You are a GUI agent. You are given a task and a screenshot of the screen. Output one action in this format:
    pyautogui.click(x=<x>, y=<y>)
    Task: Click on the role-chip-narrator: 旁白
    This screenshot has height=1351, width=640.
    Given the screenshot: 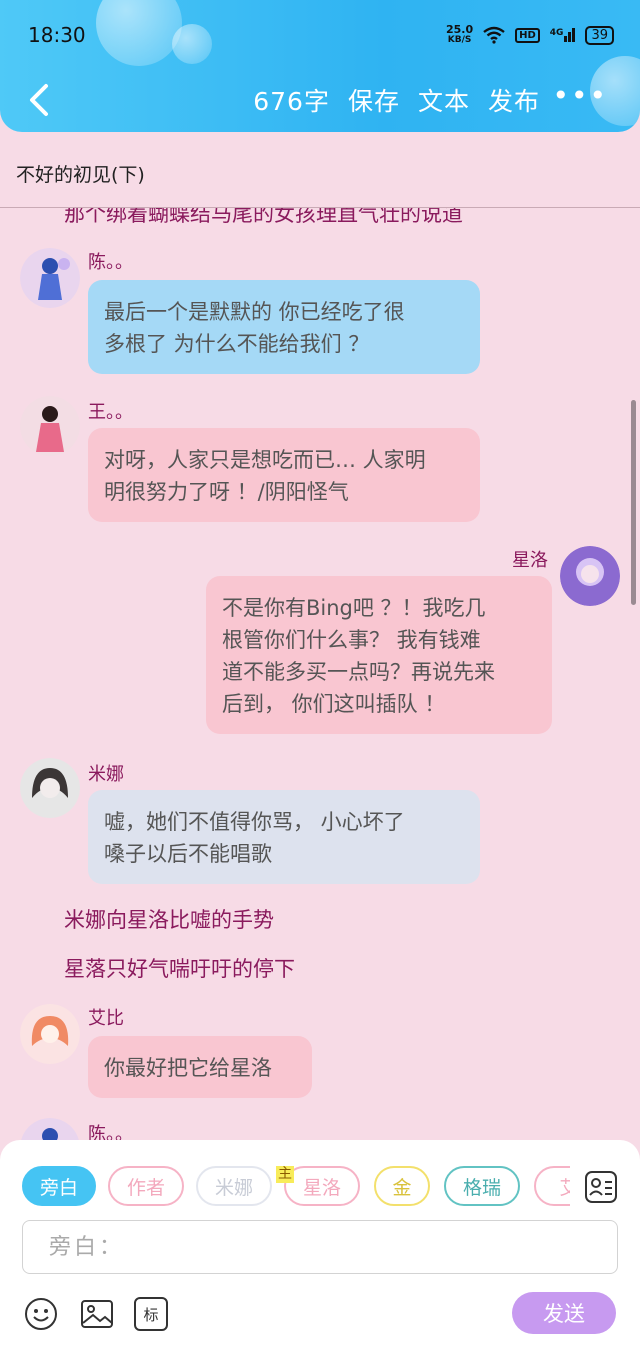 What is the action you would take?
    pyautogui.click(x=59, y=1186)
    